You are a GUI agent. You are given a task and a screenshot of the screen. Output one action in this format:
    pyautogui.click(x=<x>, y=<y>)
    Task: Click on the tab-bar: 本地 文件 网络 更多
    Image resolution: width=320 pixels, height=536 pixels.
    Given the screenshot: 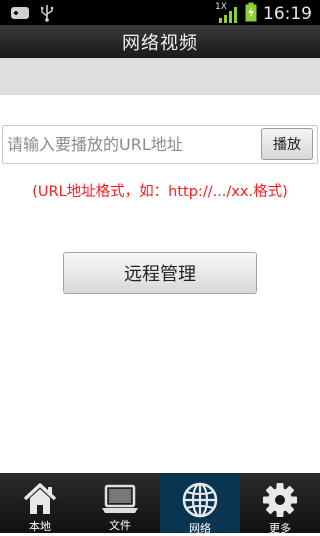 What is the action you would take?
    pyautogui.click(x=160, y=504)
    